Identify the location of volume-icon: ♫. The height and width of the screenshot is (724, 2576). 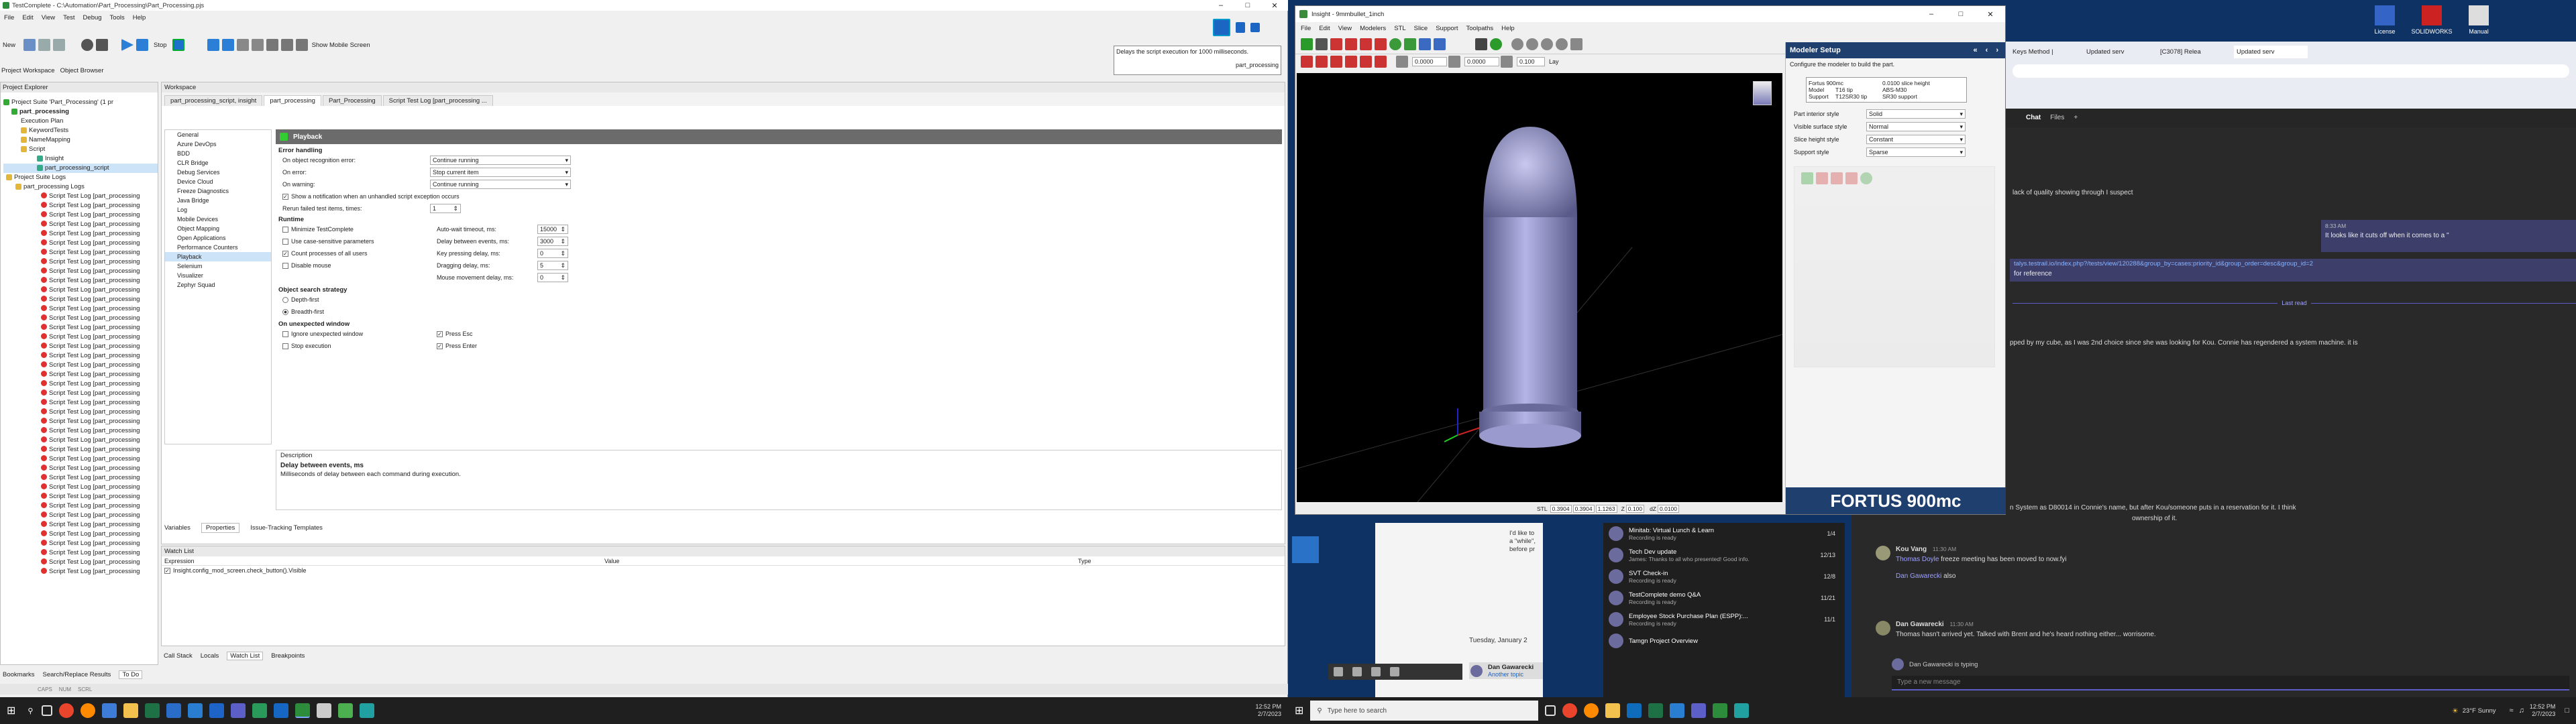
(2521, 711).